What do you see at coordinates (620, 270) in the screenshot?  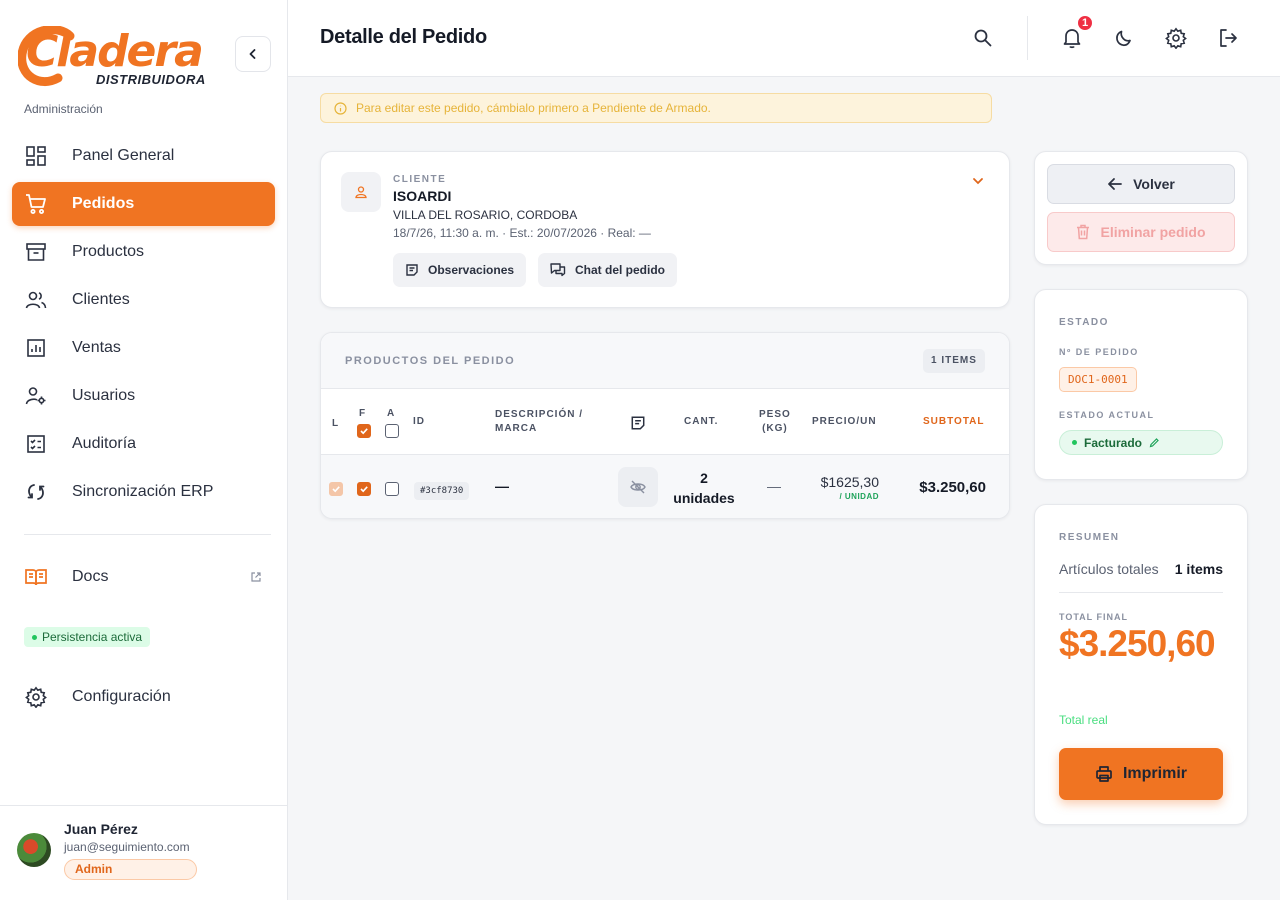 I see `chat-label: Chat del pedido` at bounding box center [620, 270].